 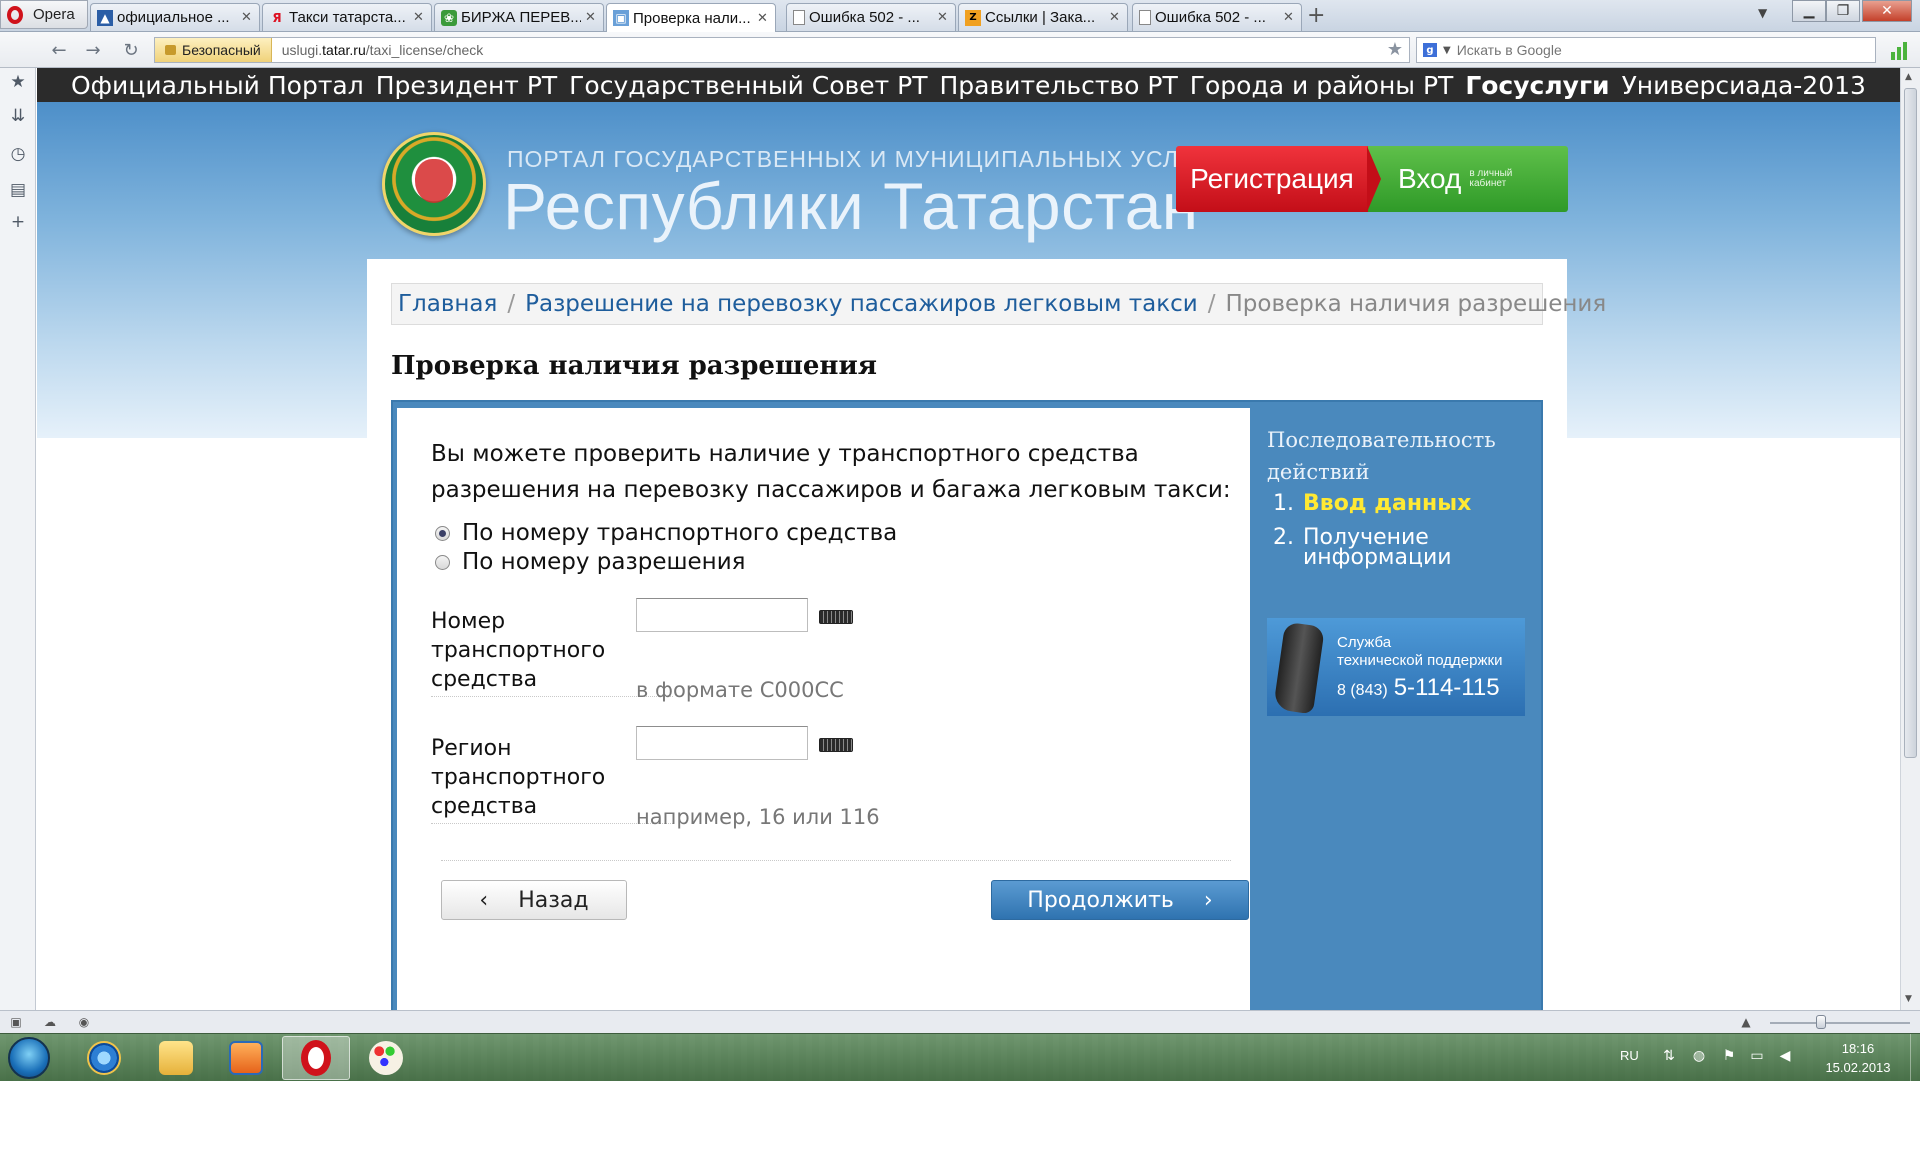 What do you see at coordinates (1419, 652) in the screenshot?
I see `support-text: Служба технической поддержки` at bounding box center [1419, 652].